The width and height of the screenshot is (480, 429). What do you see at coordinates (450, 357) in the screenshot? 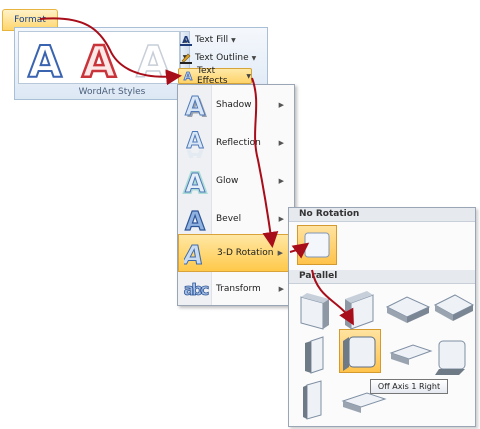
I see `rotation-option-off-axis-2-right` at bounding box center [450, 357].